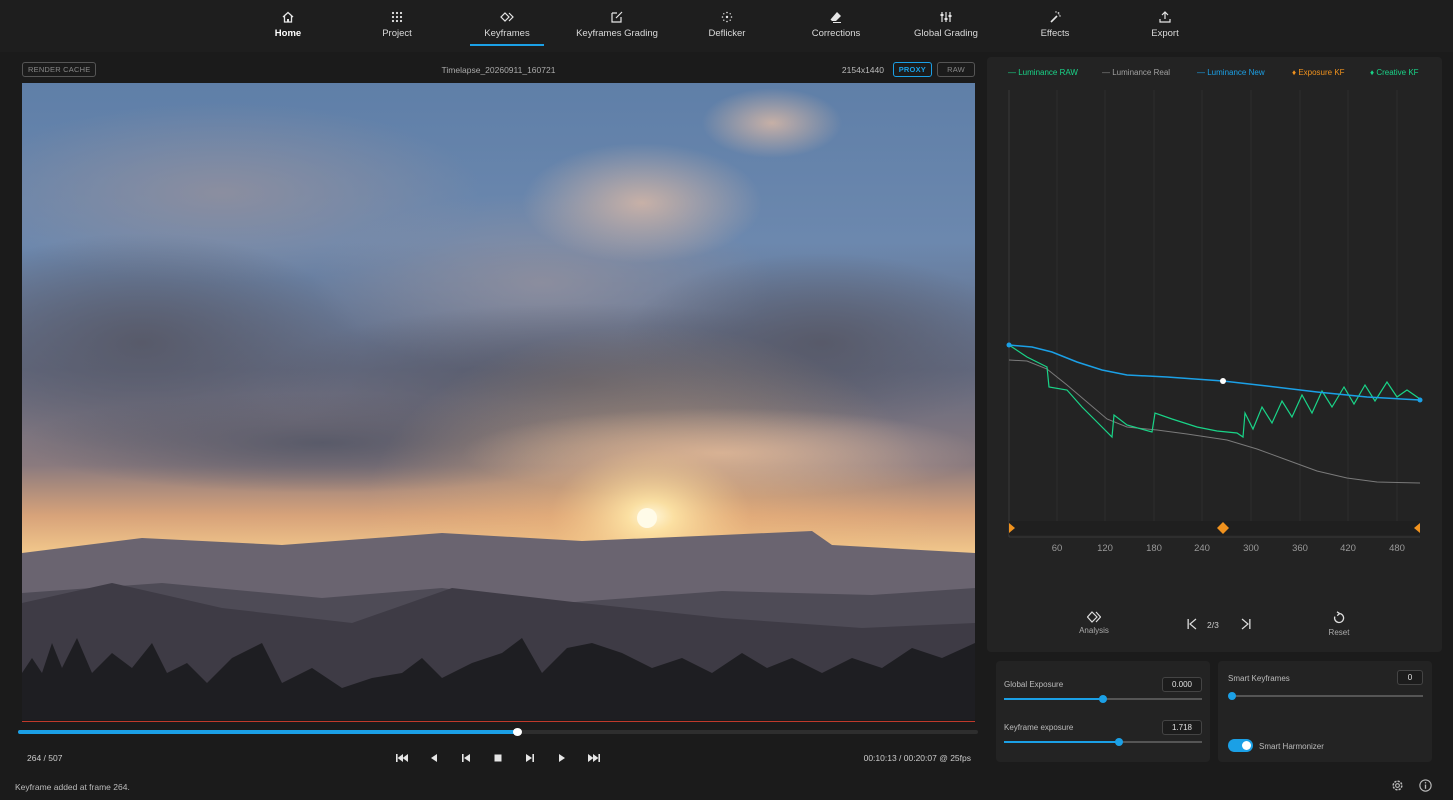 The image size is (1453, 800). Describe the element at coordinates (498, 721) in the screenshot. I see `cache-range-line` at that location.